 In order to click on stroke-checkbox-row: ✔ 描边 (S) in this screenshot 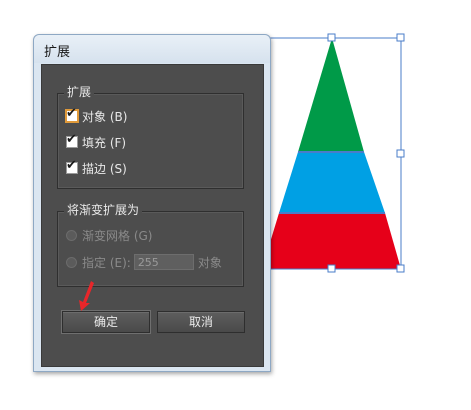, I will do `click(96, 167)`.